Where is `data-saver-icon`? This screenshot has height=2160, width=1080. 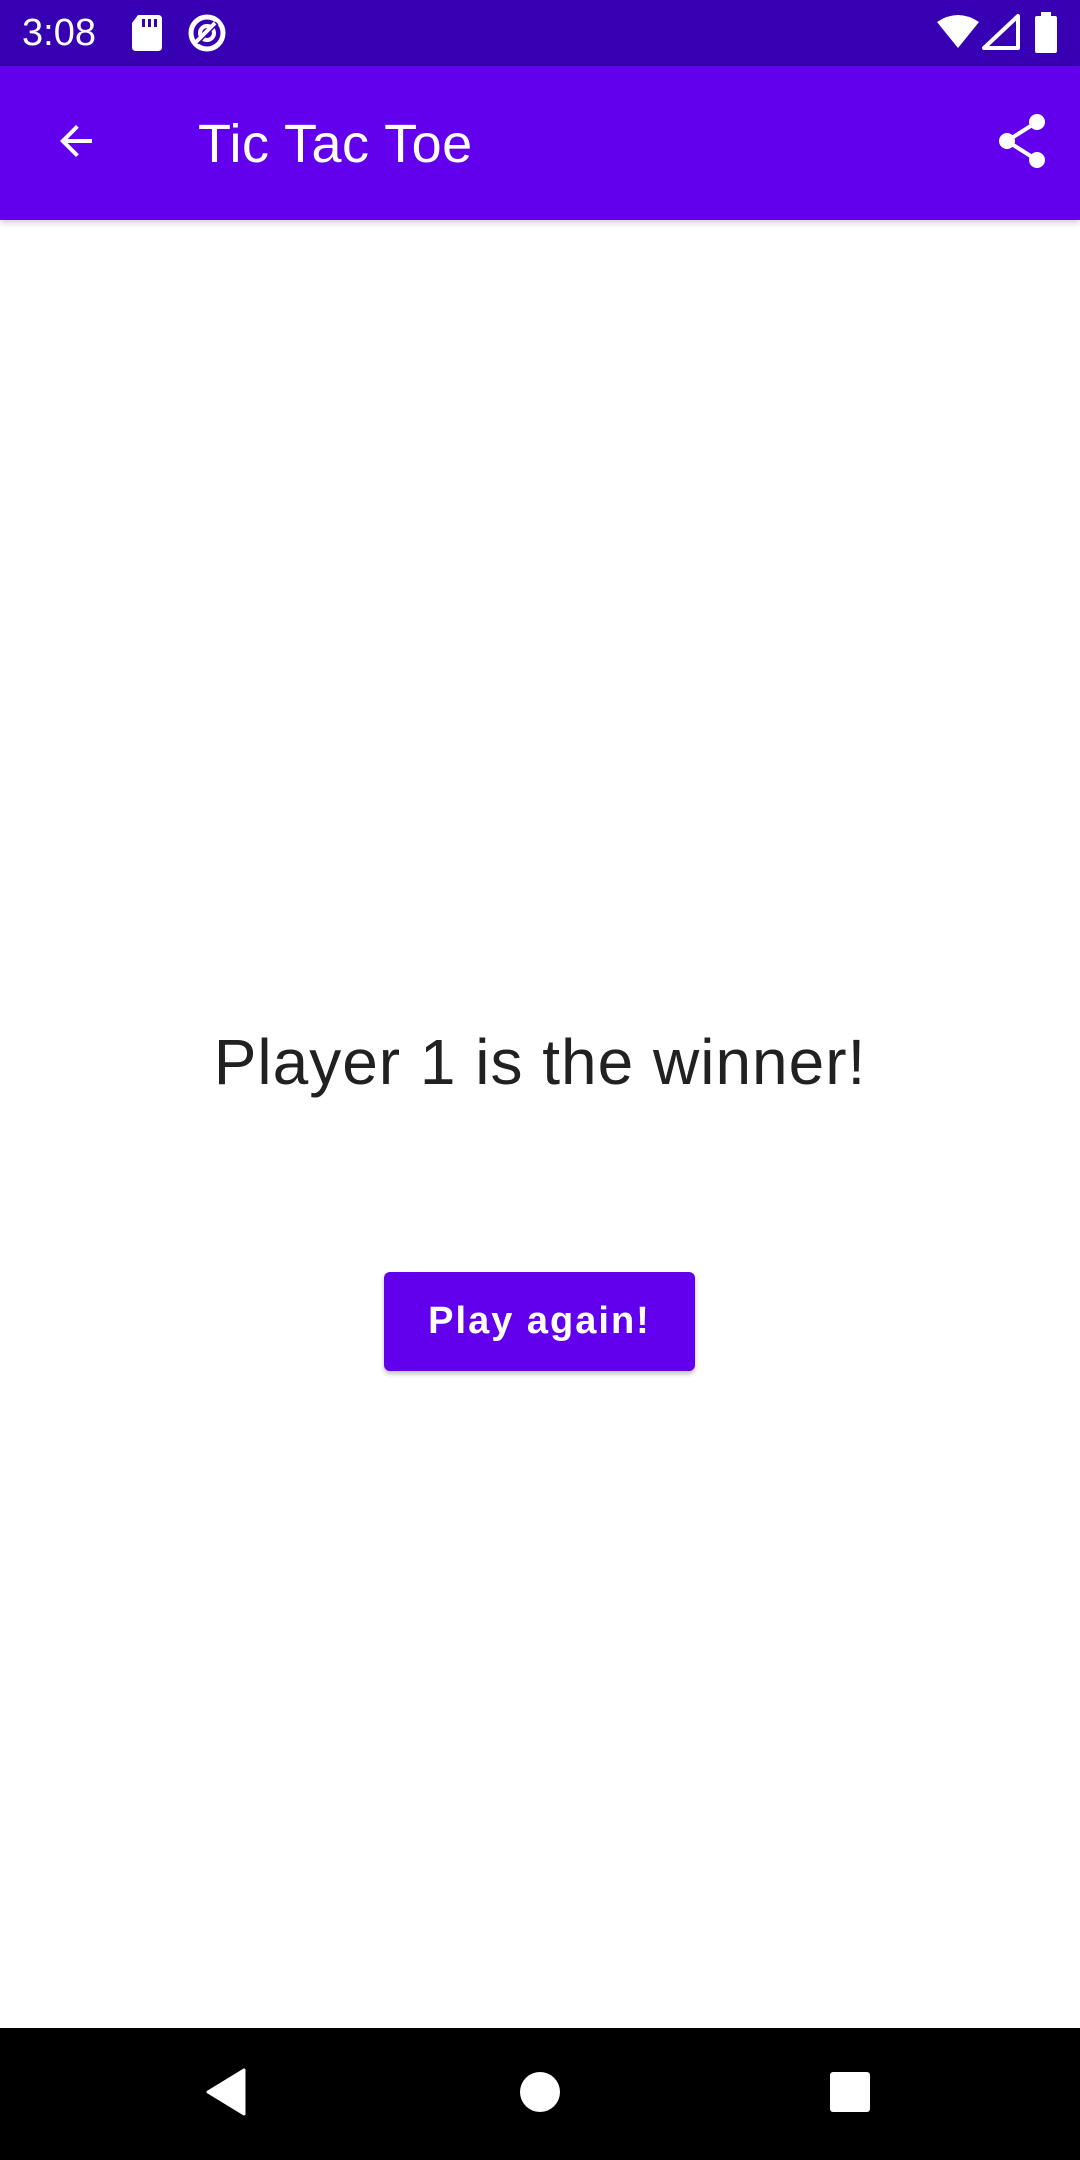
data-saver-icon is located at coordinates (207, 33).